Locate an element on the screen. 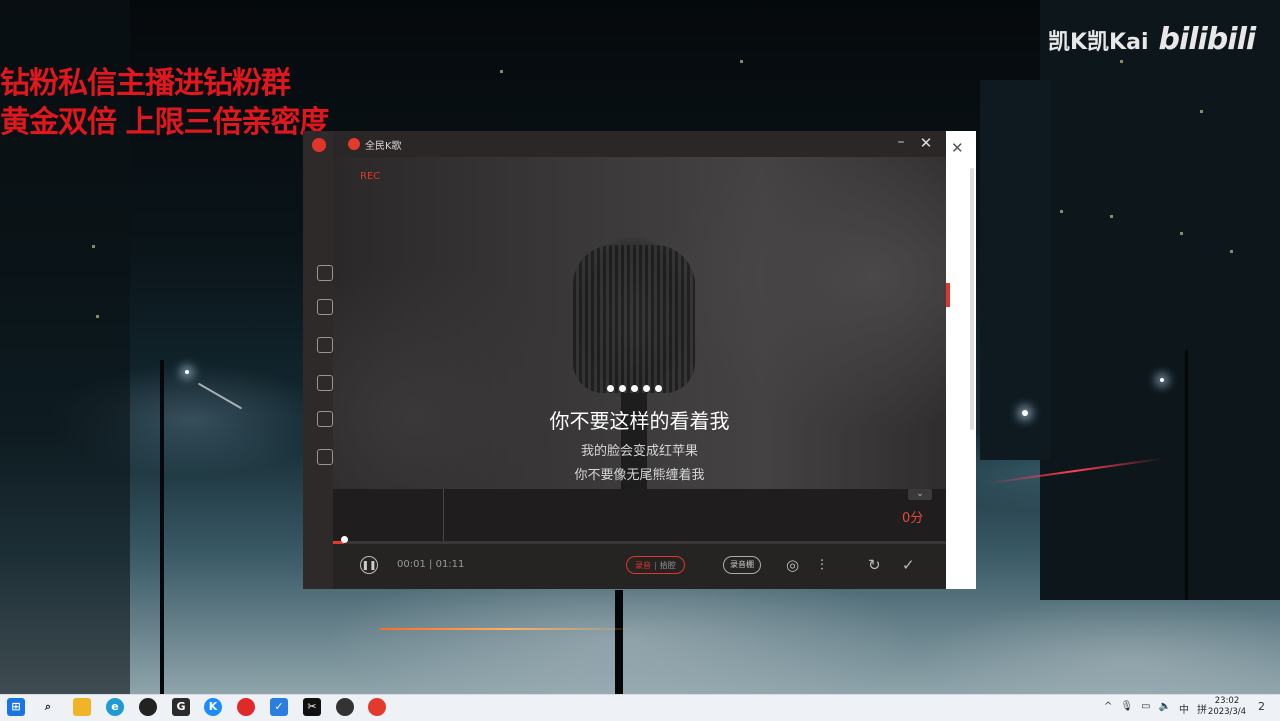  background-app-logo-icon is located at coordinates (319, 145).